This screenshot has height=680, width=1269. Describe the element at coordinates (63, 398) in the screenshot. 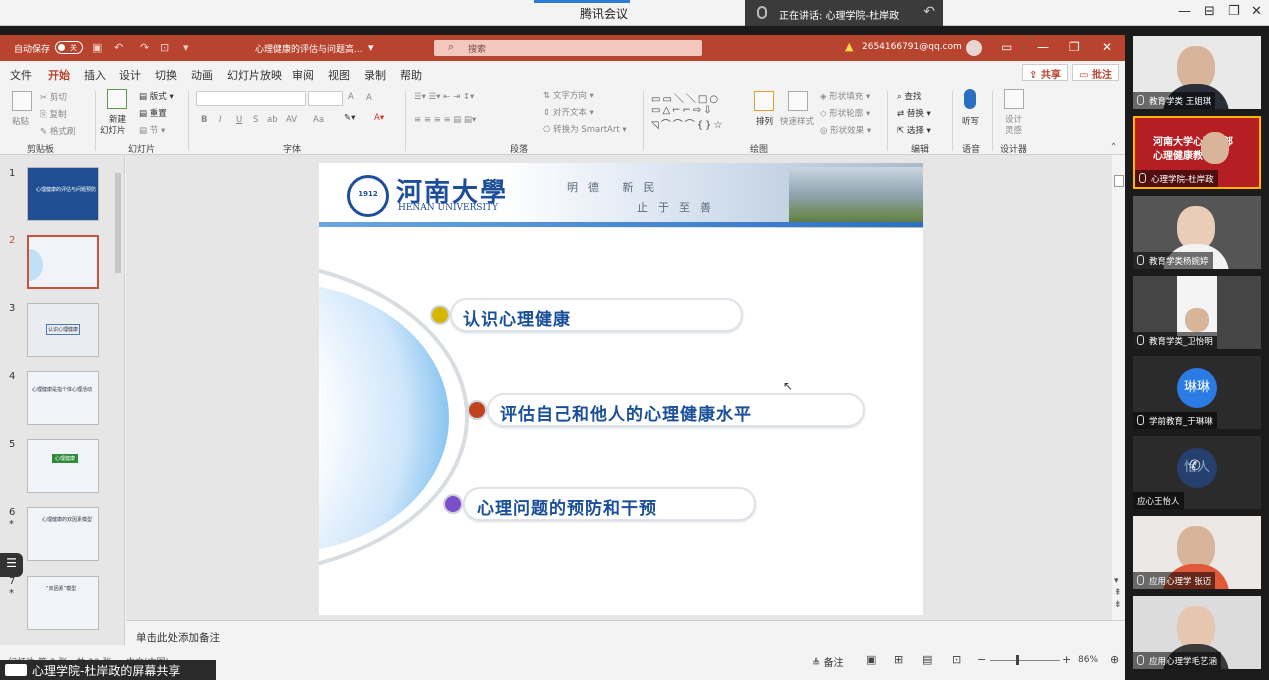

I see `slide-thumbnail-4: 心理健康是指个体心理活动` at that location.